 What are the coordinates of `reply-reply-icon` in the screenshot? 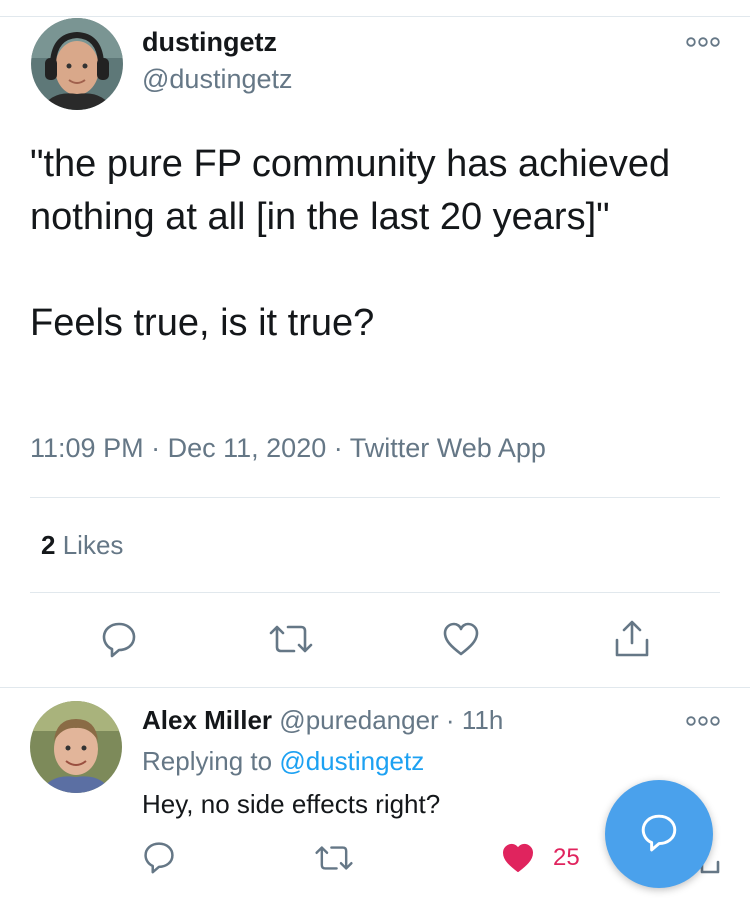 It's located at (159, 859).